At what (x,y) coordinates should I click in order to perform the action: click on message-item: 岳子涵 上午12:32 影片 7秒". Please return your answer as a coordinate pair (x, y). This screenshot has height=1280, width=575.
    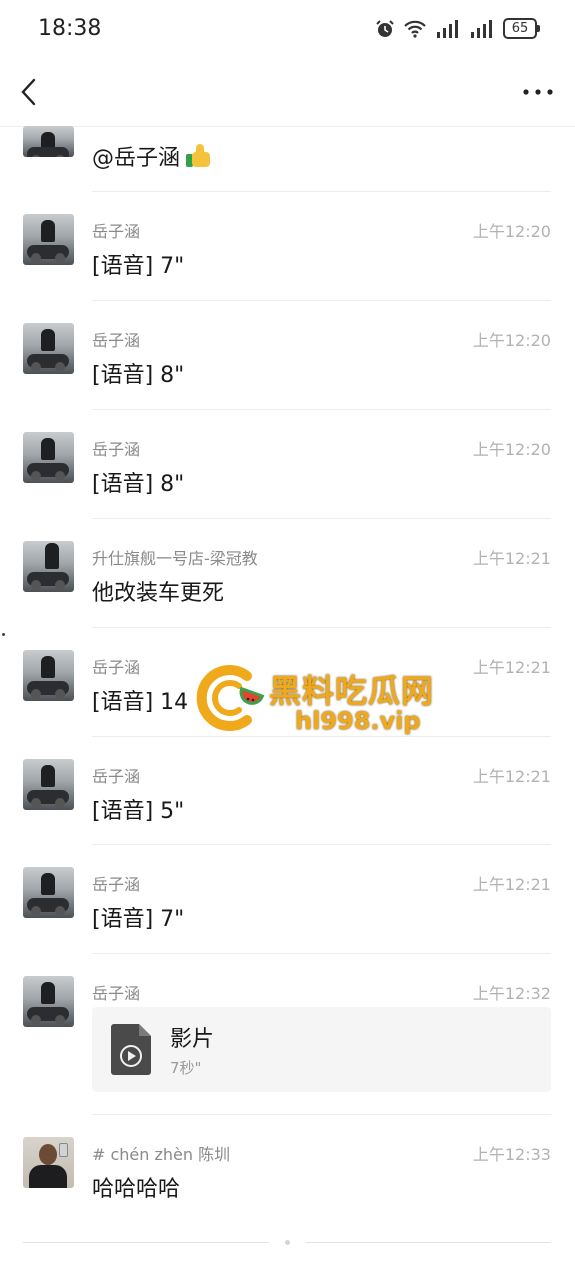
    Looking at the image, I should click on (287, 1034).